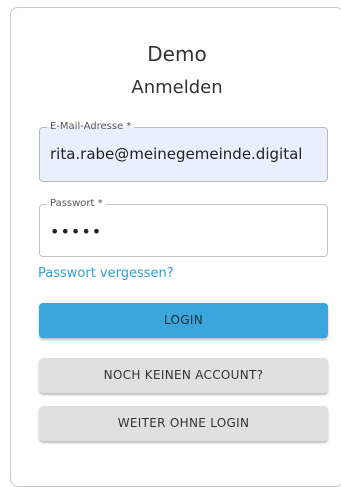 The image size is (341, 487). I want to click on app-title: Demo, so click(177, 54).